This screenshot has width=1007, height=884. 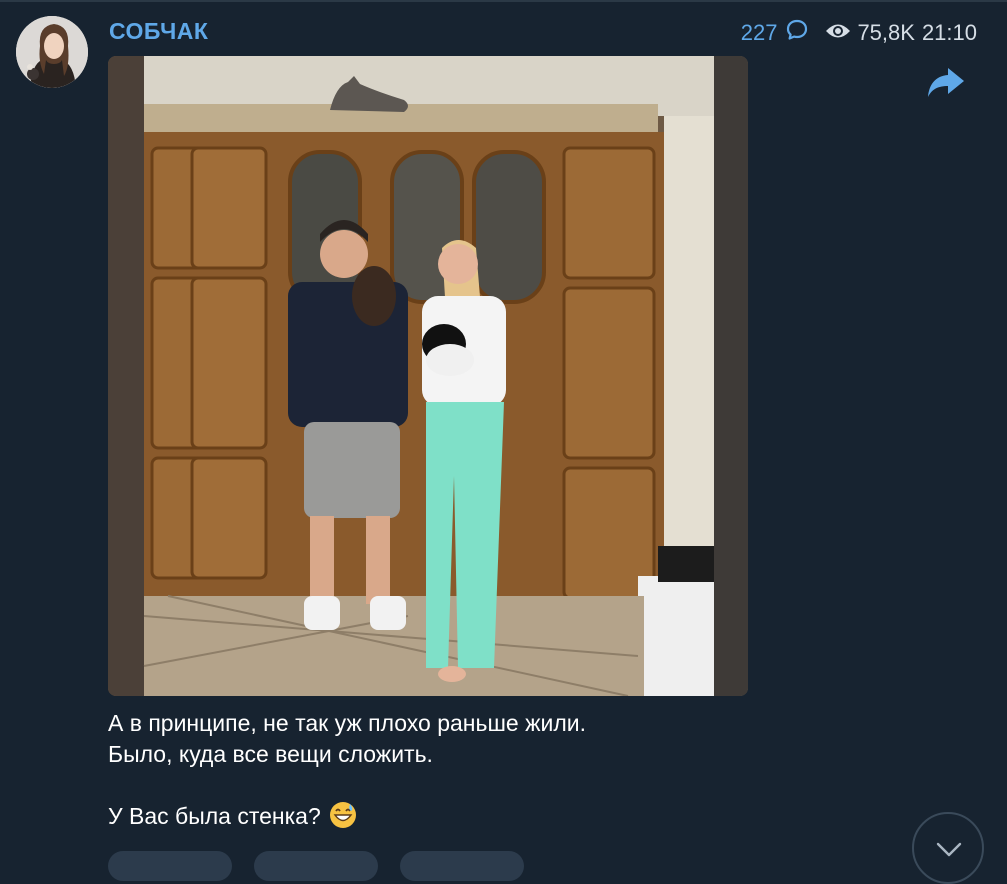 What do you see at coordinates (946, 86) in the screenshot?
I see `forward-arrow-icon` at bounding box center [946, 86].